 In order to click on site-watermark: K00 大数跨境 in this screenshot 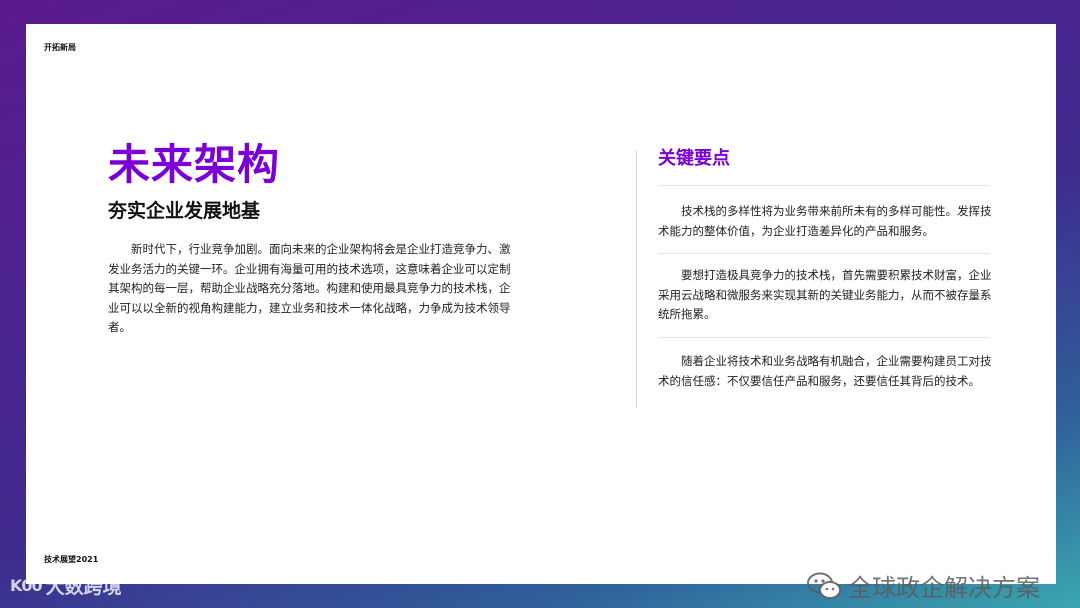, I will do `click(66, 585)`.